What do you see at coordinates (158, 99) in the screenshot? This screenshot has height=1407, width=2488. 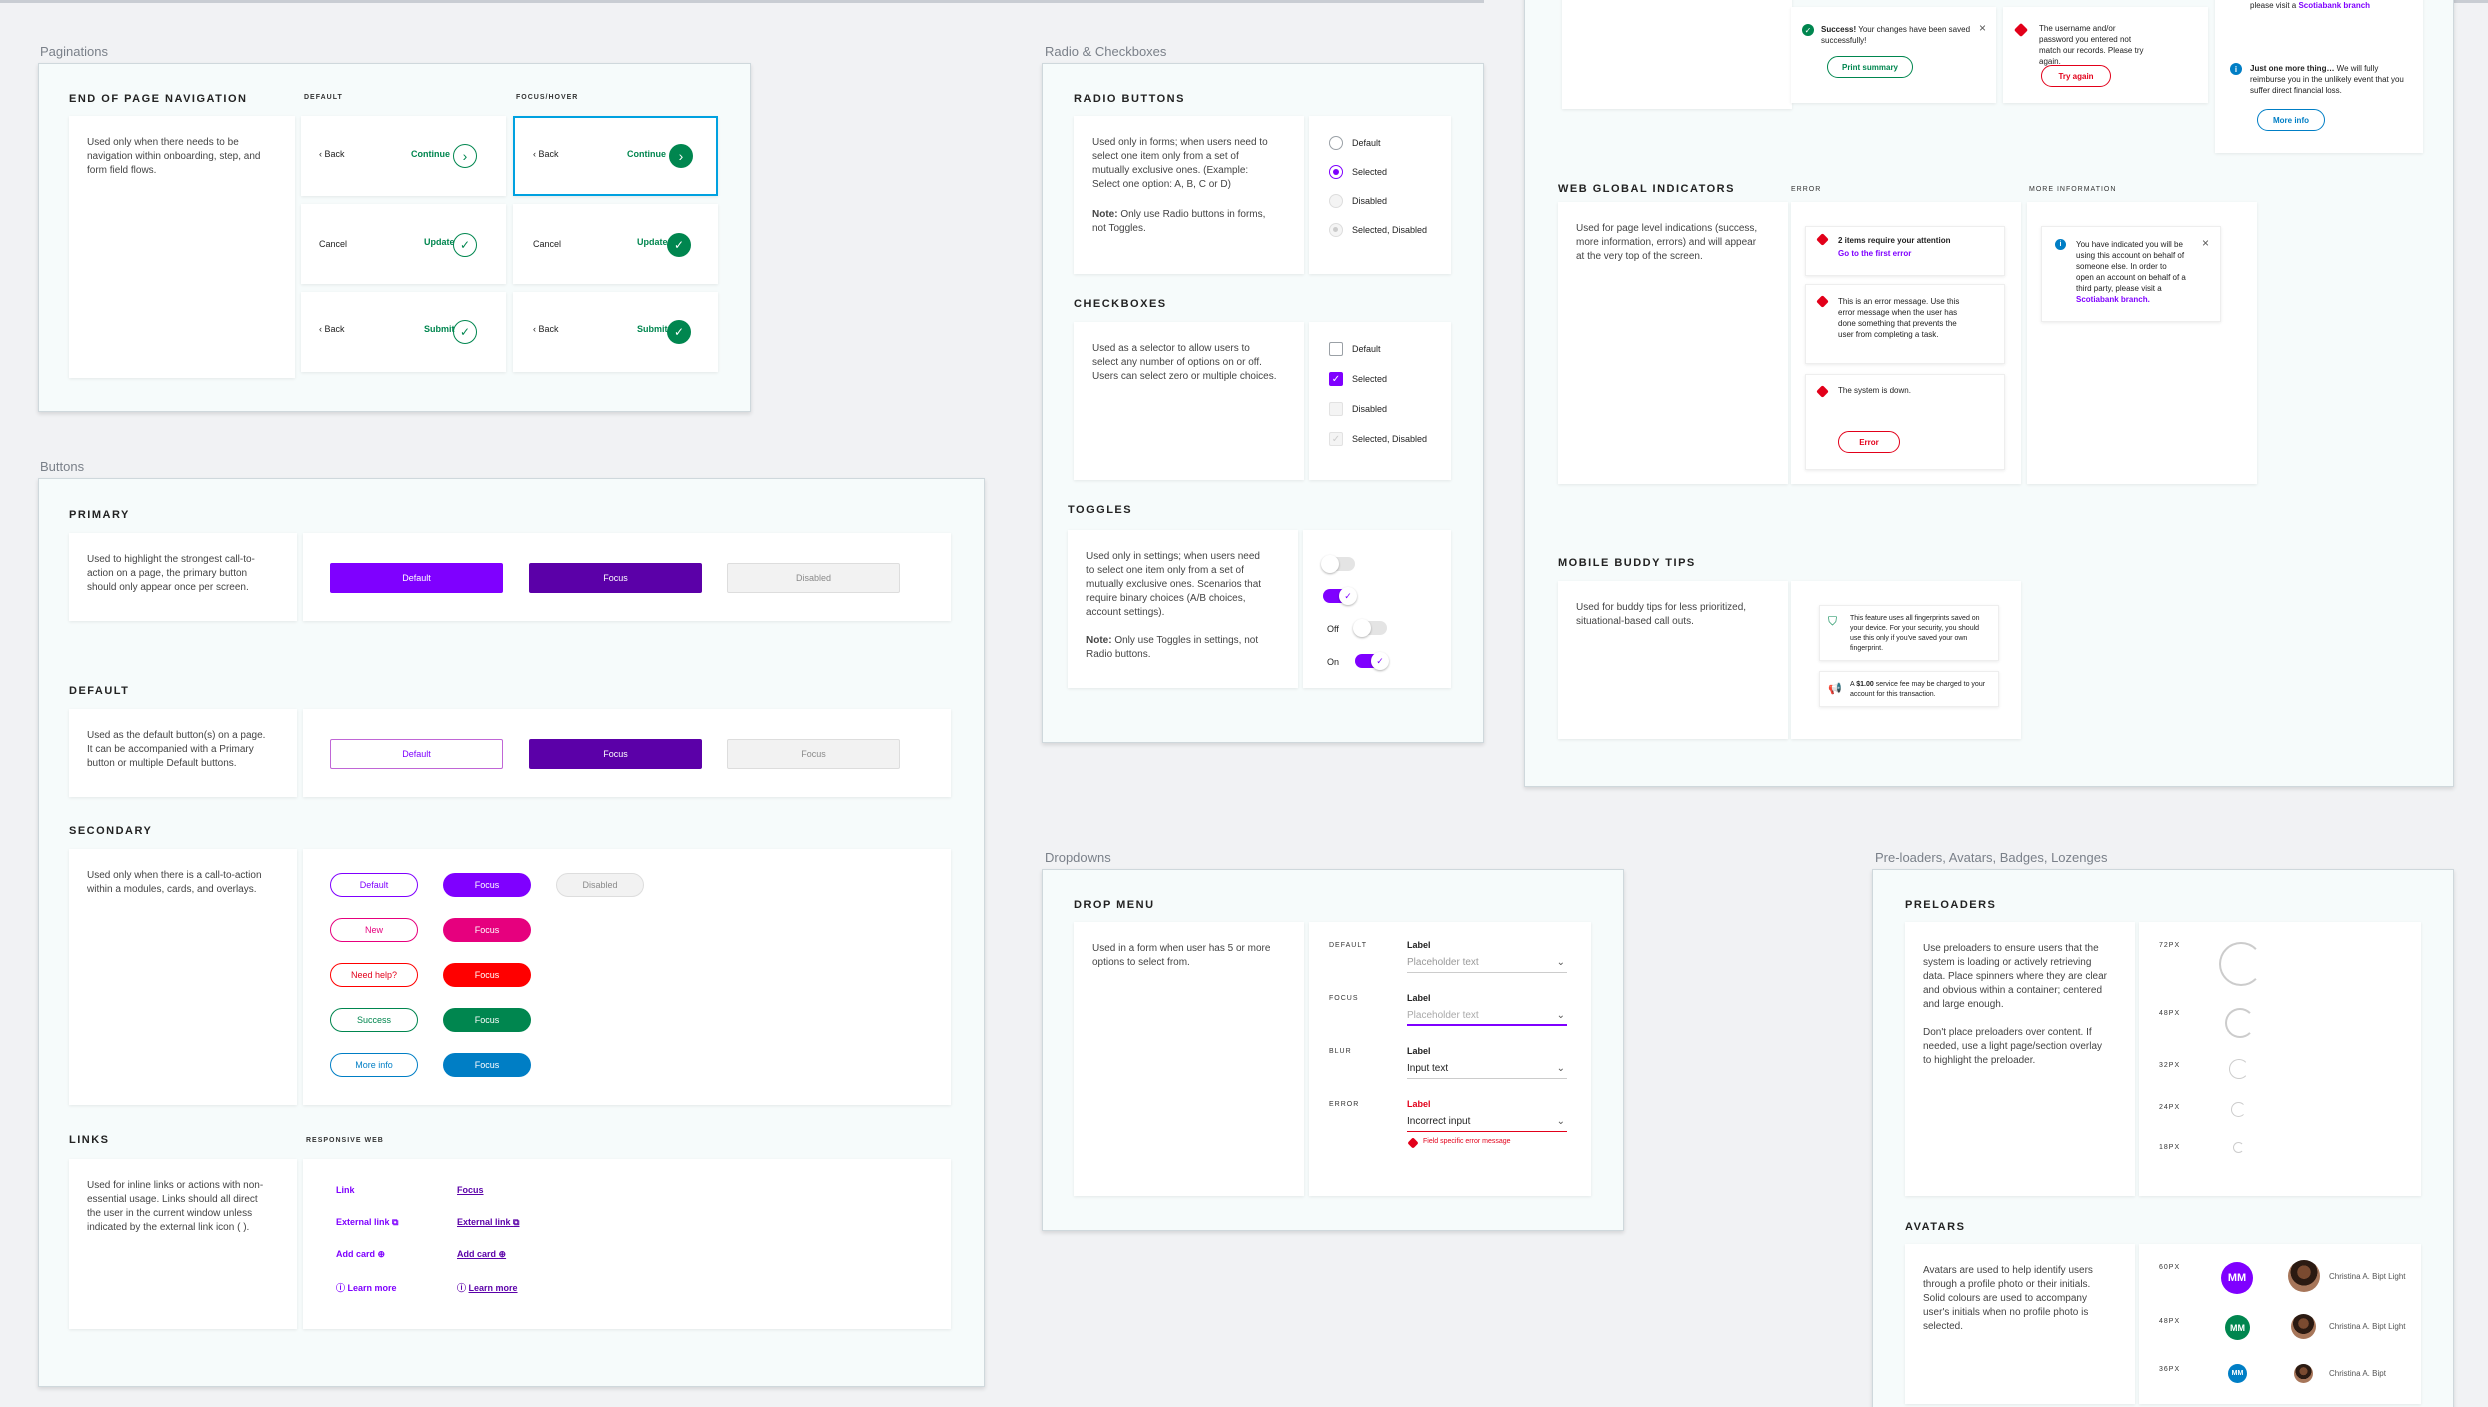 I see `pagination-heading: END OF PAGE NAVIGATION` at bounding box center [158, 99].